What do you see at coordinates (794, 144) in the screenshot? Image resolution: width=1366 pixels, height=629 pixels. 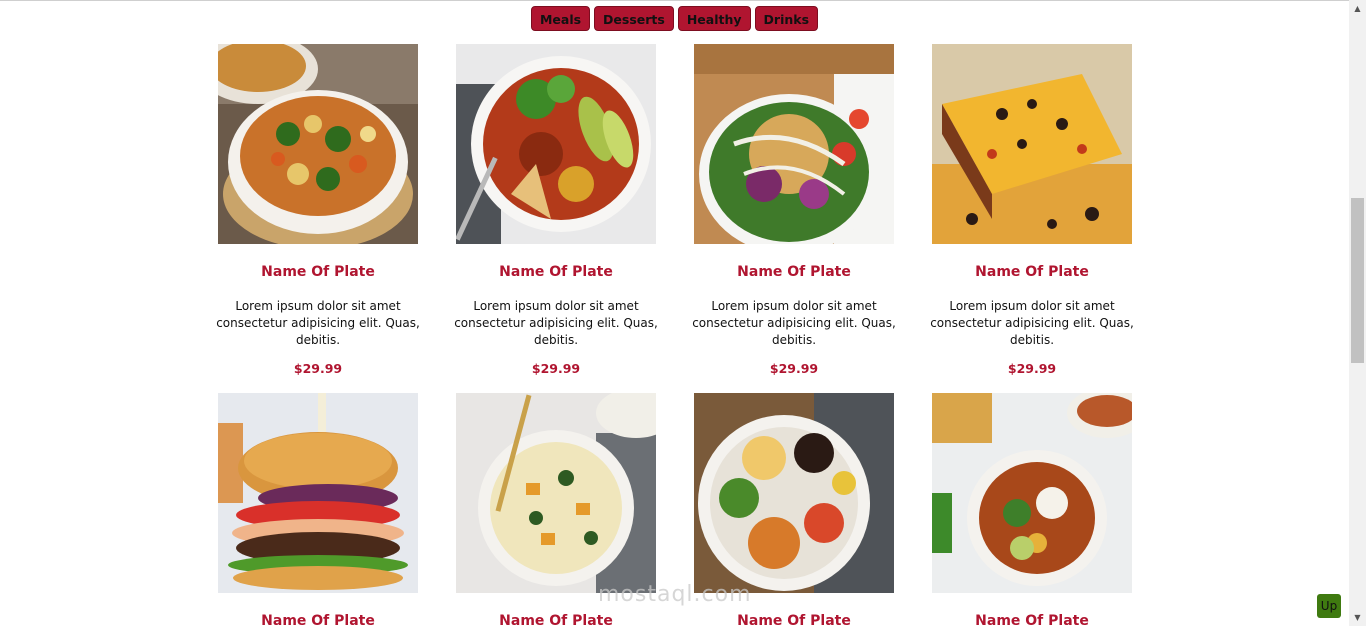 I see `chickpea-salad-photo` at bounding box center [794, 144].